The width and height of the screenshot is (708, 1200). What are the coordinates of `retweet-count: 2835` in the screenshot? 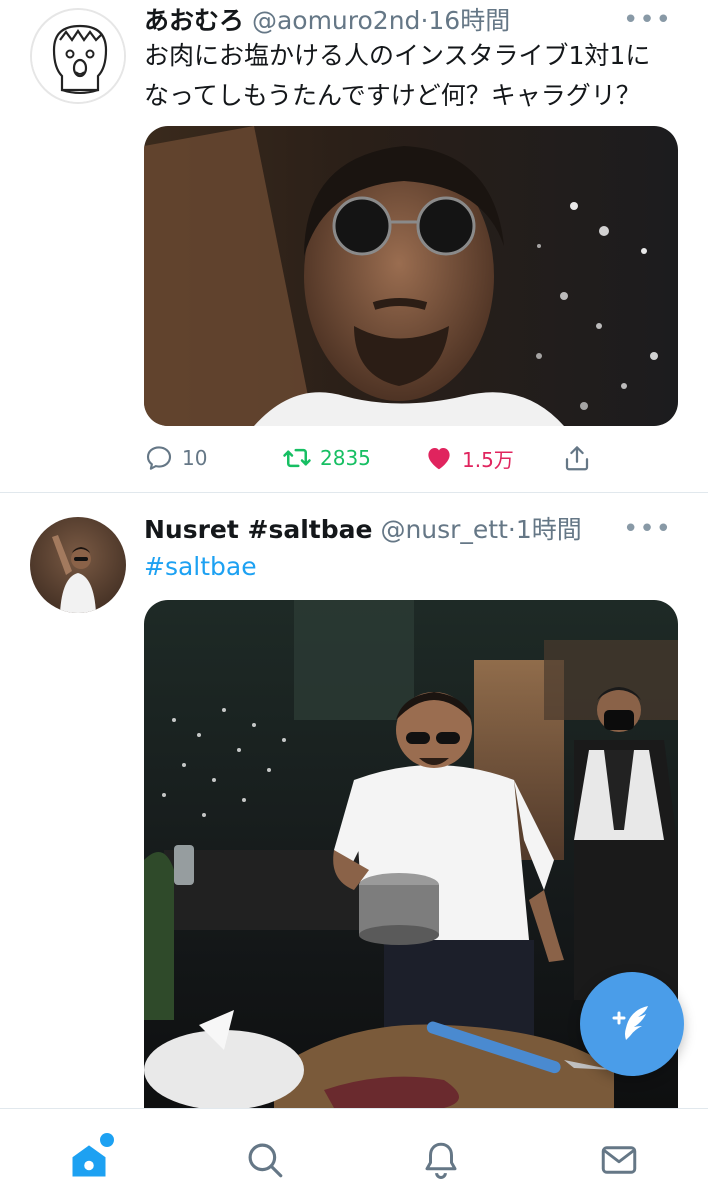 It's located at (345, 458).